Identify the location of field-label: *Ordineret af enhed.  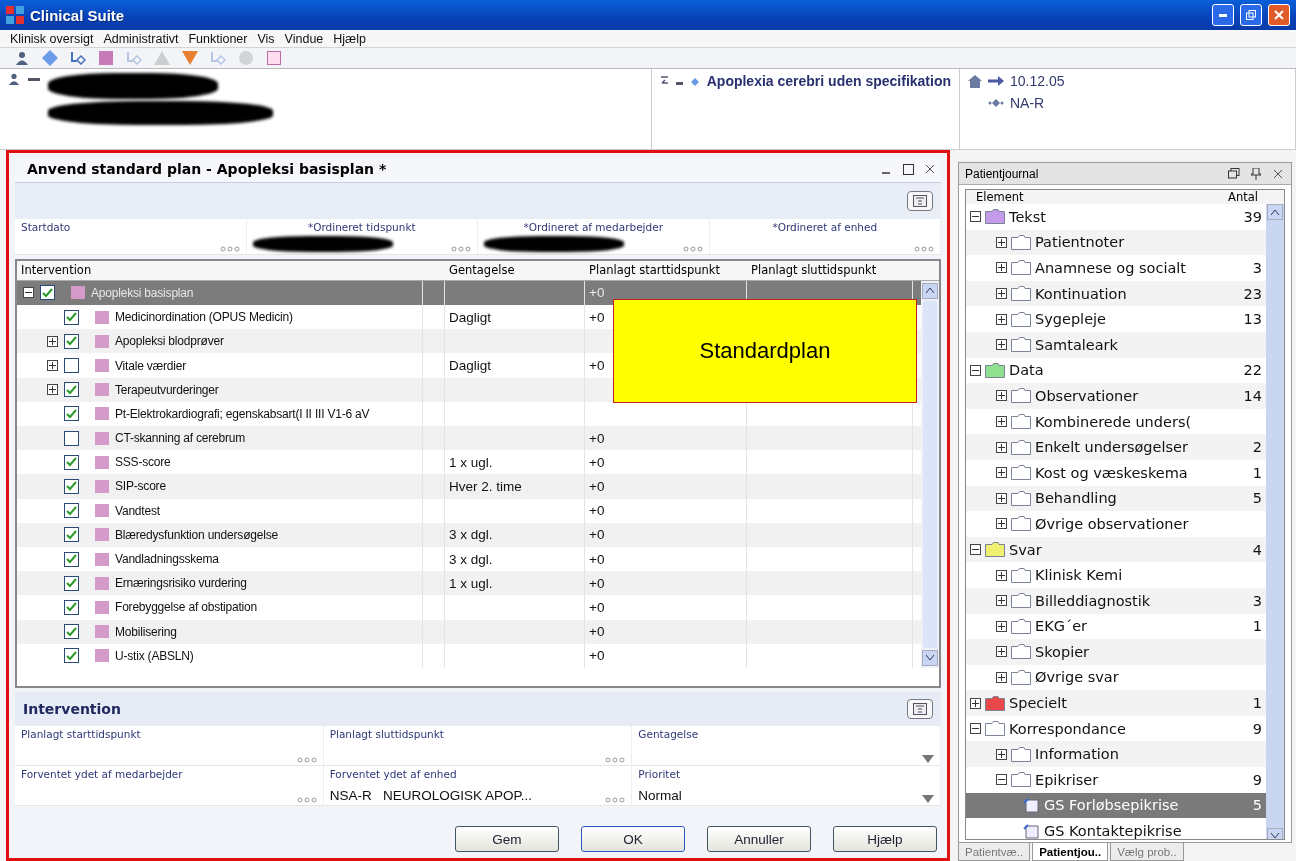
(825, 226).